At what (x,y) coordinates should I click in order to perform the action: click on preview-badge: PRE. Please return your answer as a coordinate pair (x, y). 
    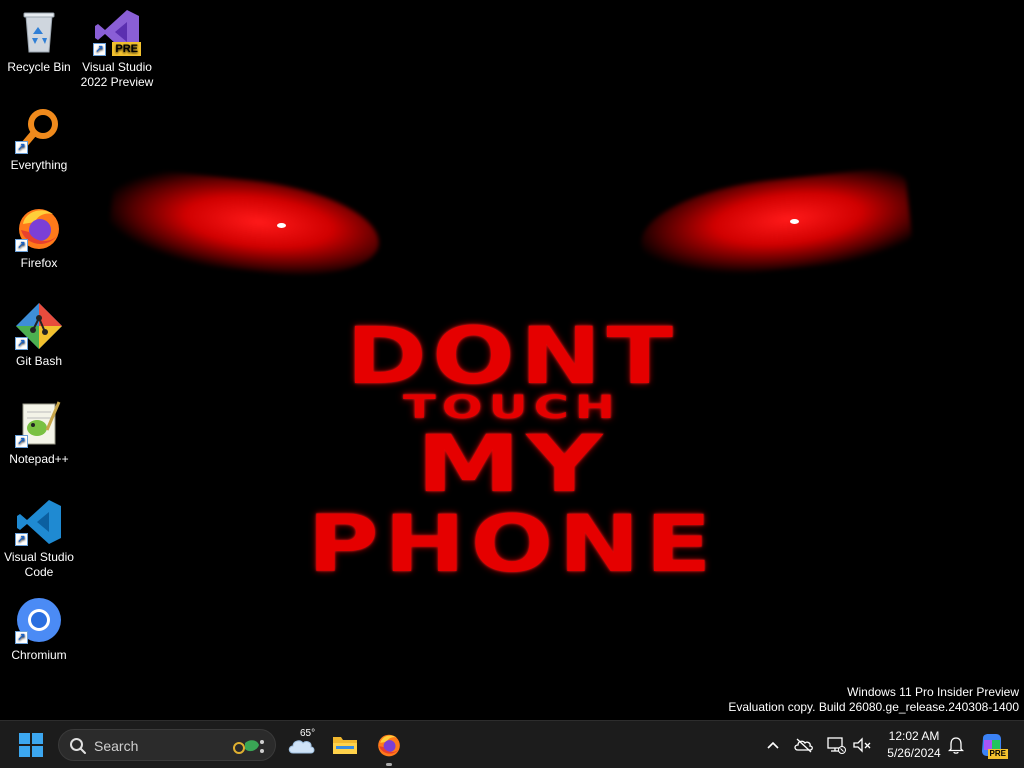
    Looking at the image, I should click on (126, 49).